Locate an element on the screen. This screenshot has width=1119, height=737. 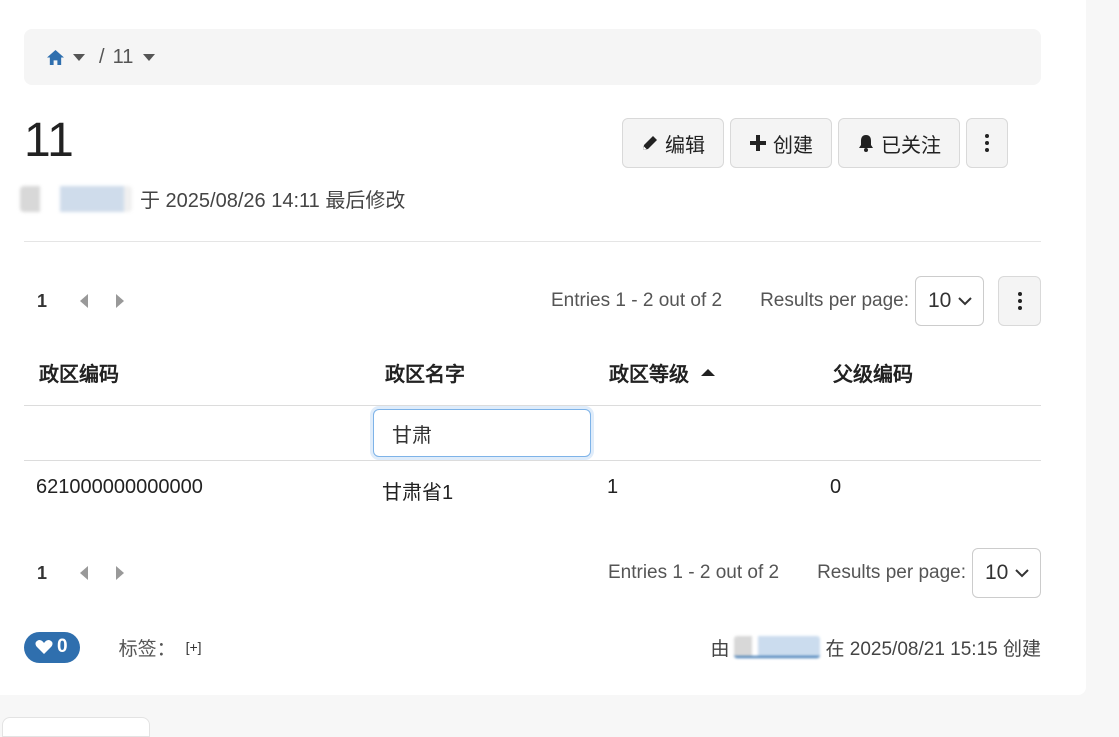
name-filter-input is located at coordinates (482, 433).